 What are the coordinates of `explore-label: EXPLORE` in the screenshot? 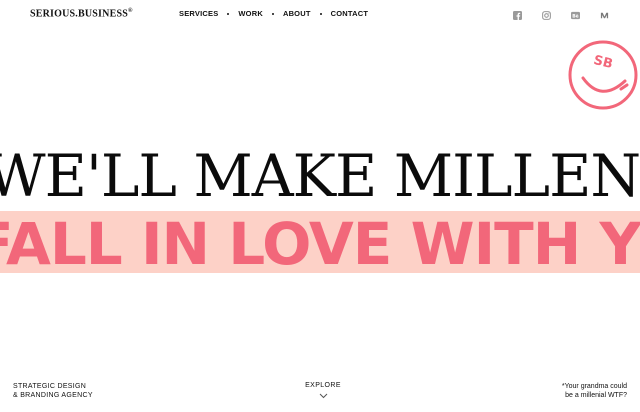 It's located at (323, 385).